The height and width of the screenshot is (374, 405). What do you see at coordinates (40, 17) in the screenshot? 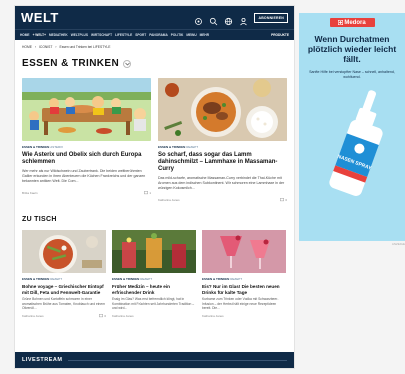
I see `welt-logo: WELT` at bounding box center [40, 17].